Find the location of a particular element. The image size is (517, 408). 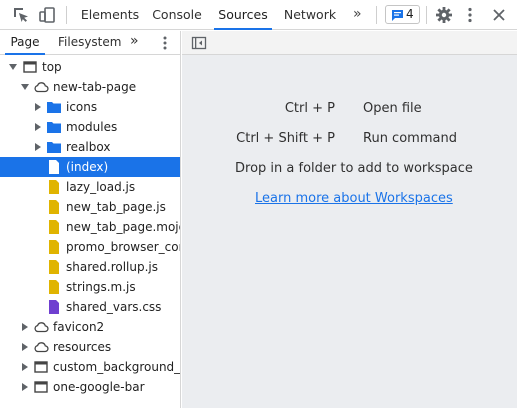

device-toolbar-icon is located at coordinates (47, 15).